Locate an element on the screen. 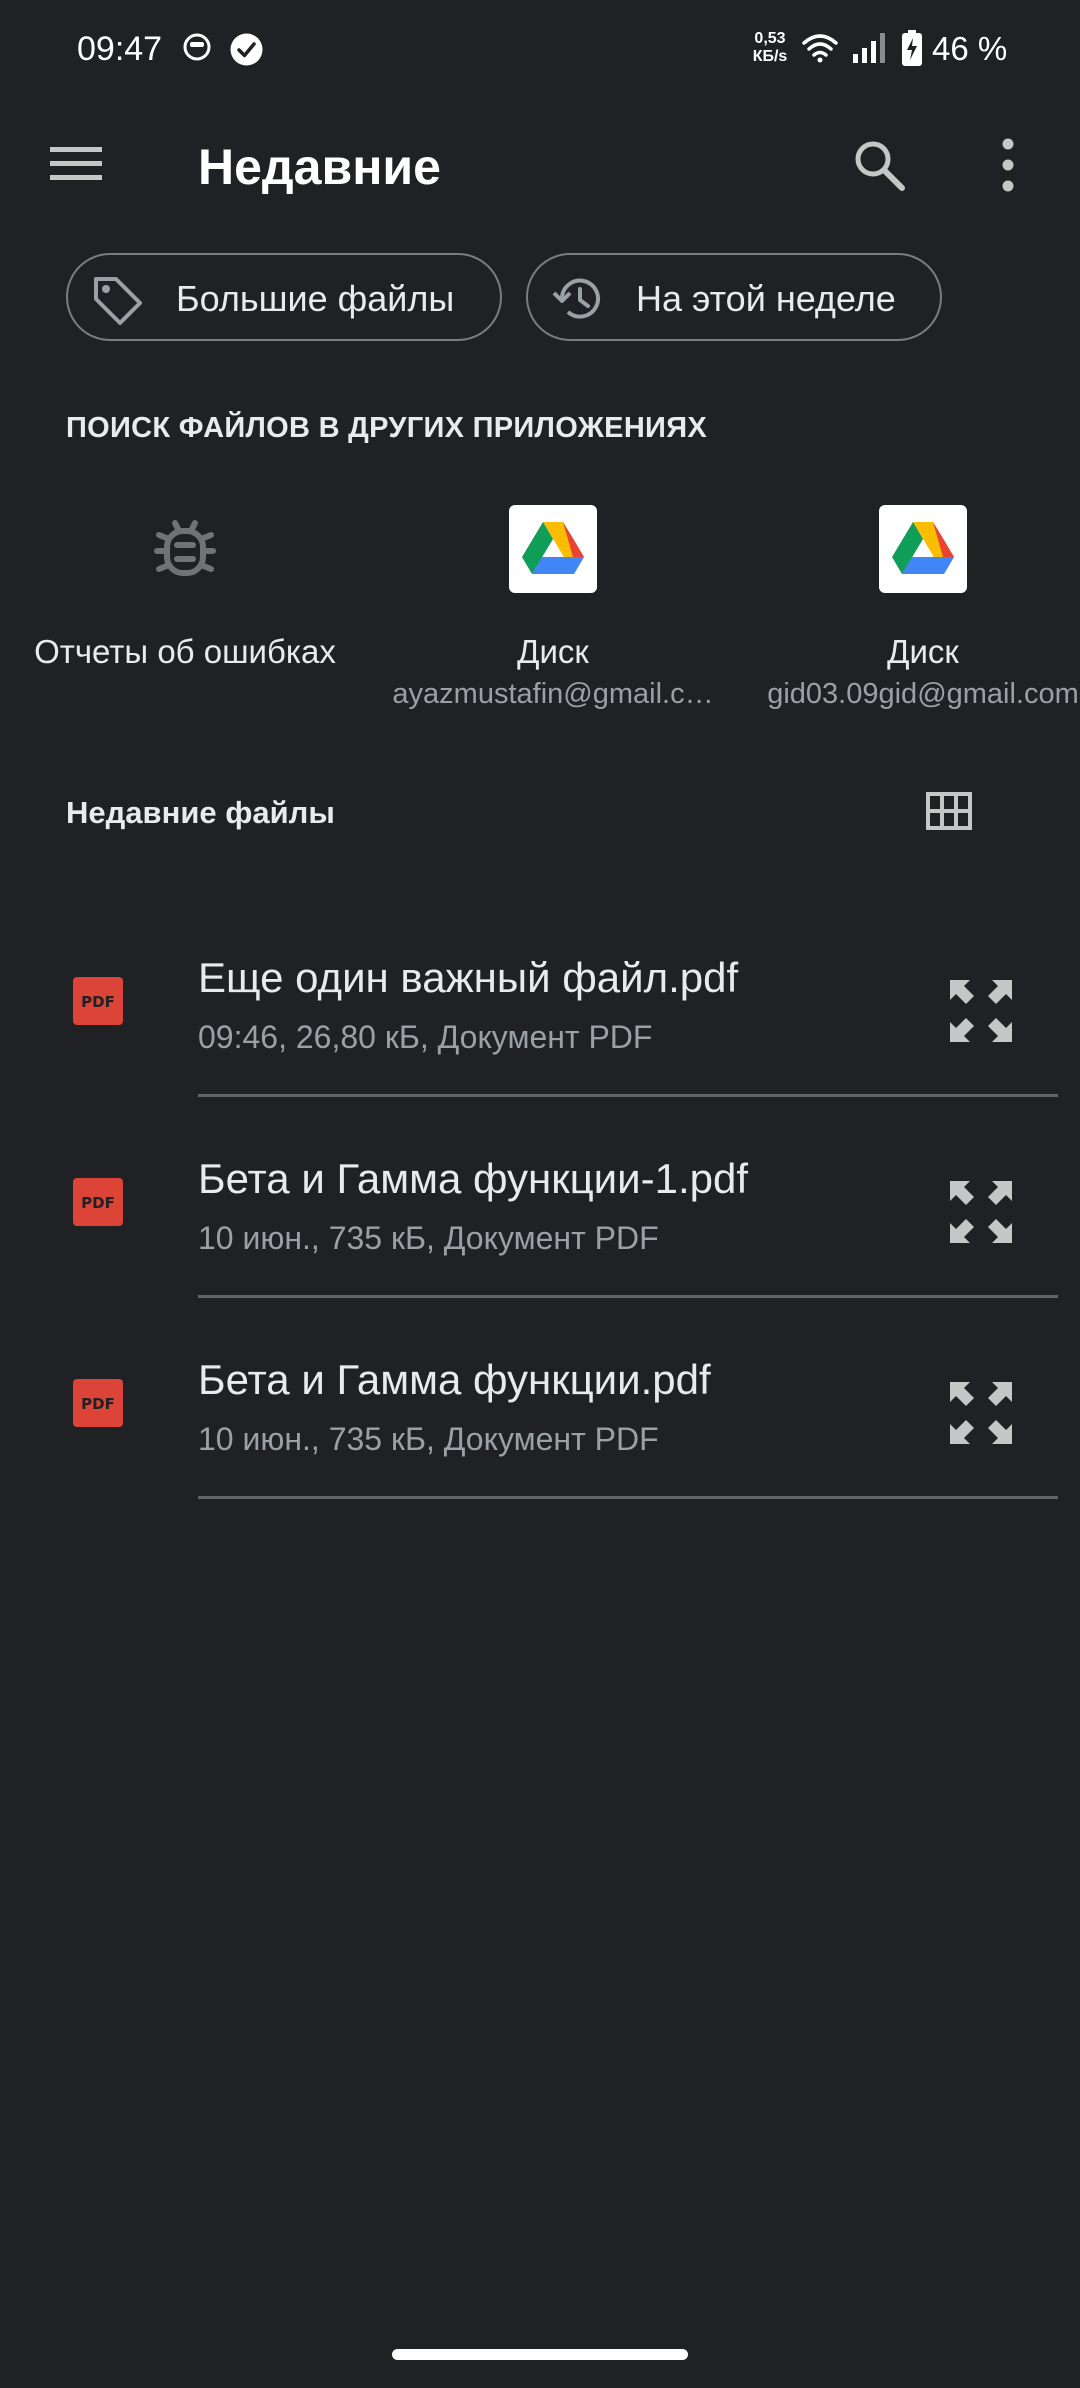  tag-icon is located at coordinates (118, 301).